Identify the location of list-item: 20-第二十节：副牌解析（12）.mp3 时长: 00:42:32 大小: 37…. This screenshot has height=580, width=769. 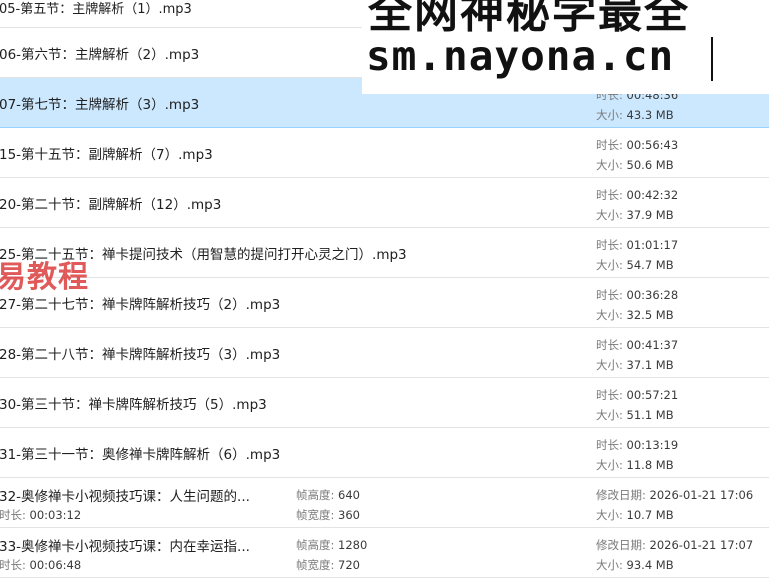
(384, 203).